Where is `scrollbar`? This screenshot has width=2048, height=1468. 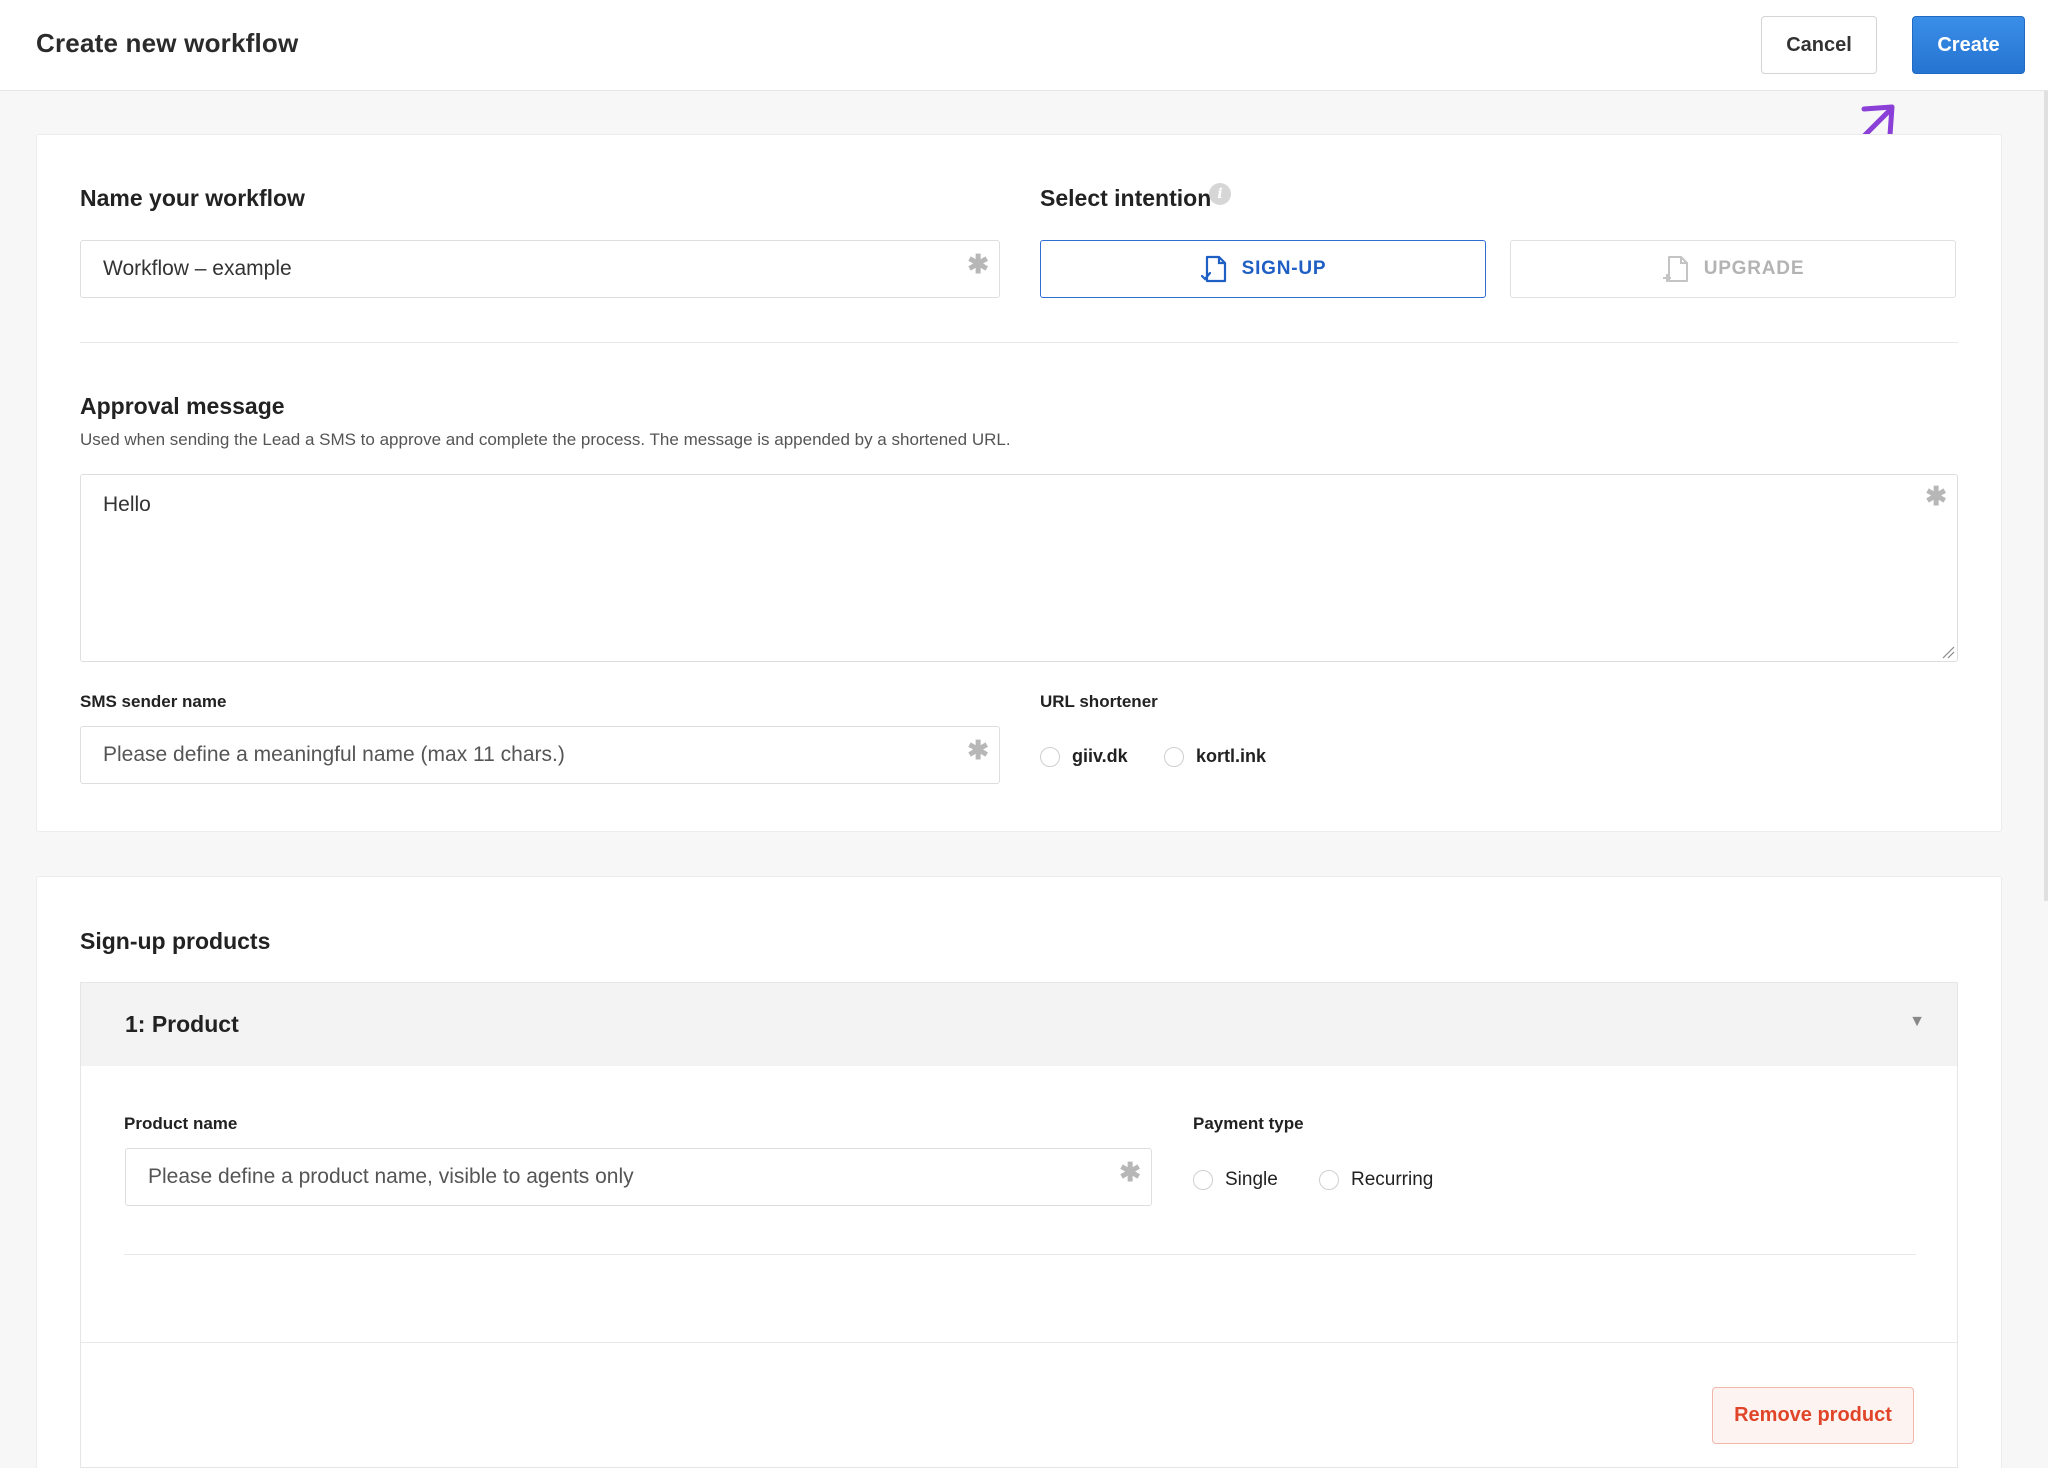
scrollbar is located at coordinates (2046, 496).